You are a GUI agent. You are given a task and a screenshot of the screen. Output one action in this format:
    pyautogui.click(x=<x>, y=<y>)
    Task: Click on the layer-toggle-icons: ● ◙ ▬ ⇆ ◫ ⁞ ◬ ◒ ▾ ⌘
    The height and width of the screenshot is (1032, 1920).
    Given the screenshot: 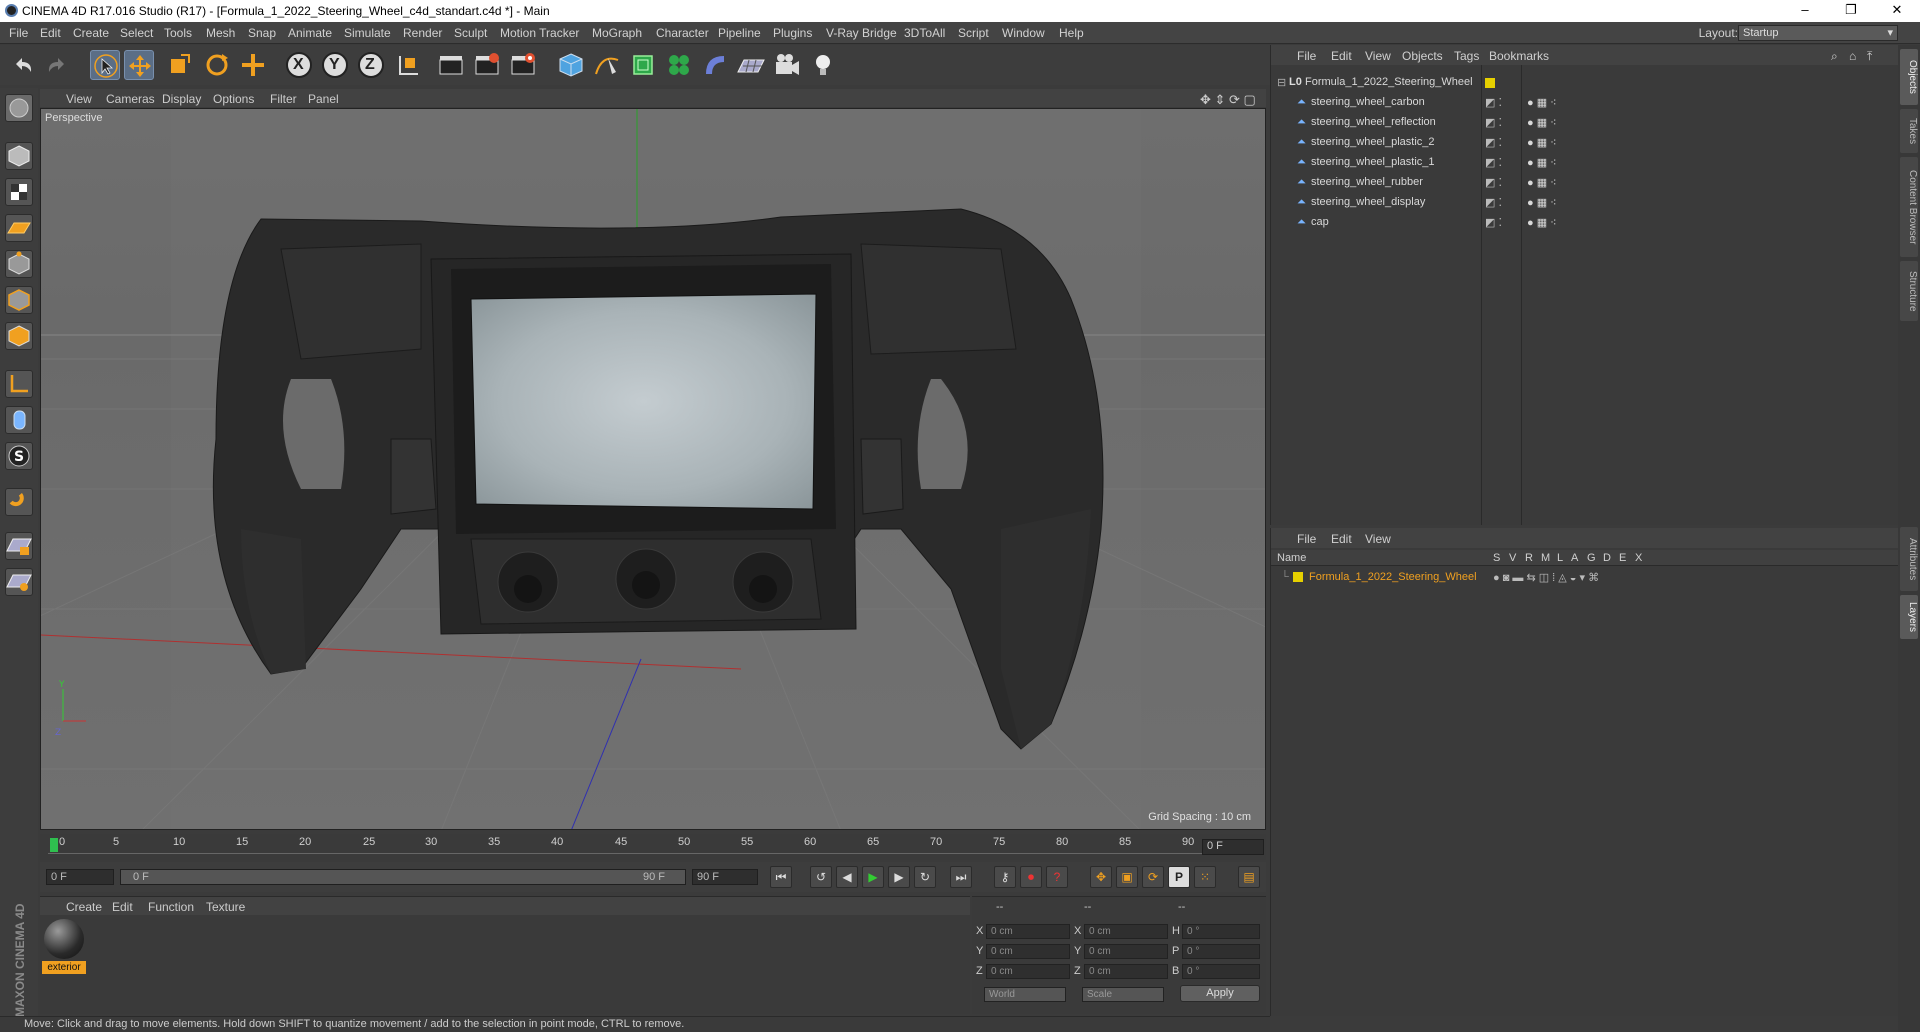 What is the action you would take?
    pyautogui.click(x=1546, y=577)
    